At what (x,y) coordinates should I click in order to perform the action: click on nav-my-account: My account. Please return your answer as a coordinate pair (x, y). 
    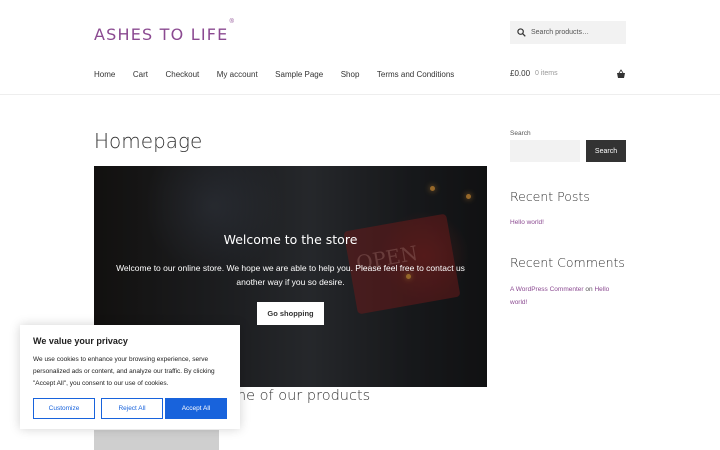
    Looking at the image, I should click on (237, 74).